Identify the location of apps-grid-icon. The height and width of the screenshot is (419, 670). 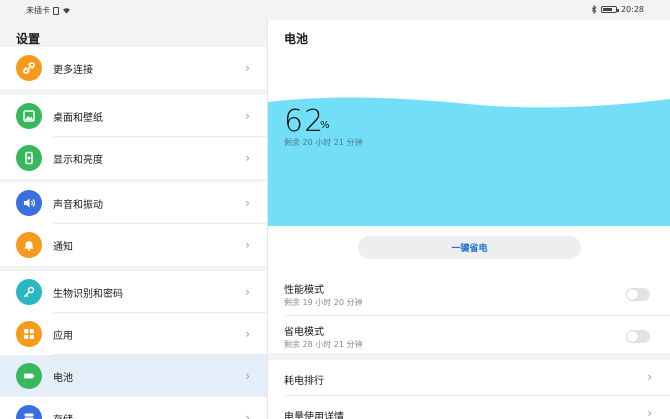
(29, 334).